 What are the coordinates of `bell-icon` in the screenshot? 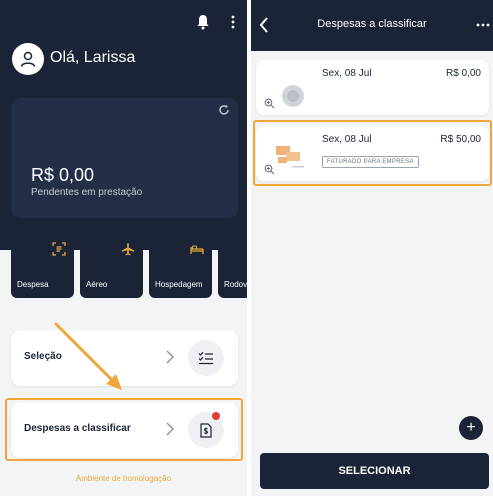 It's located at (203, 22).